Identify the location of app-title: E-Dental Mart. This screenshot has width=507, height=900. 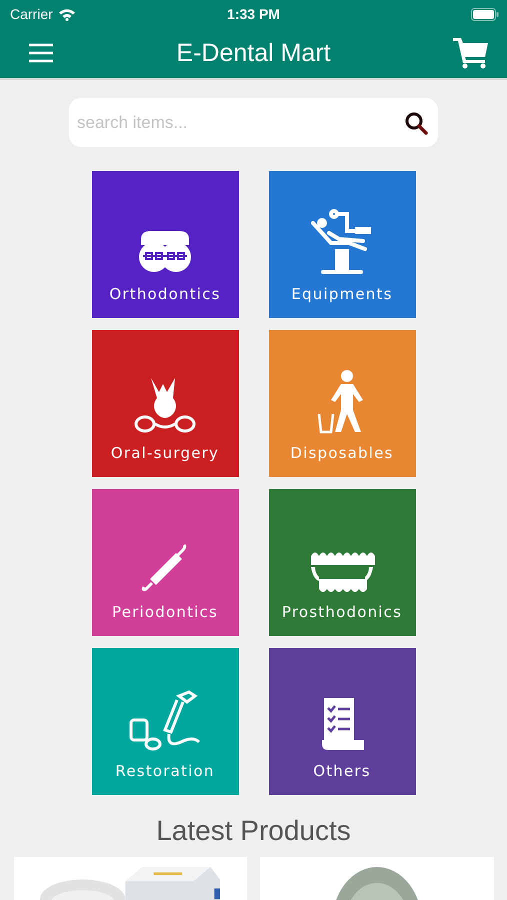
(253, 53).